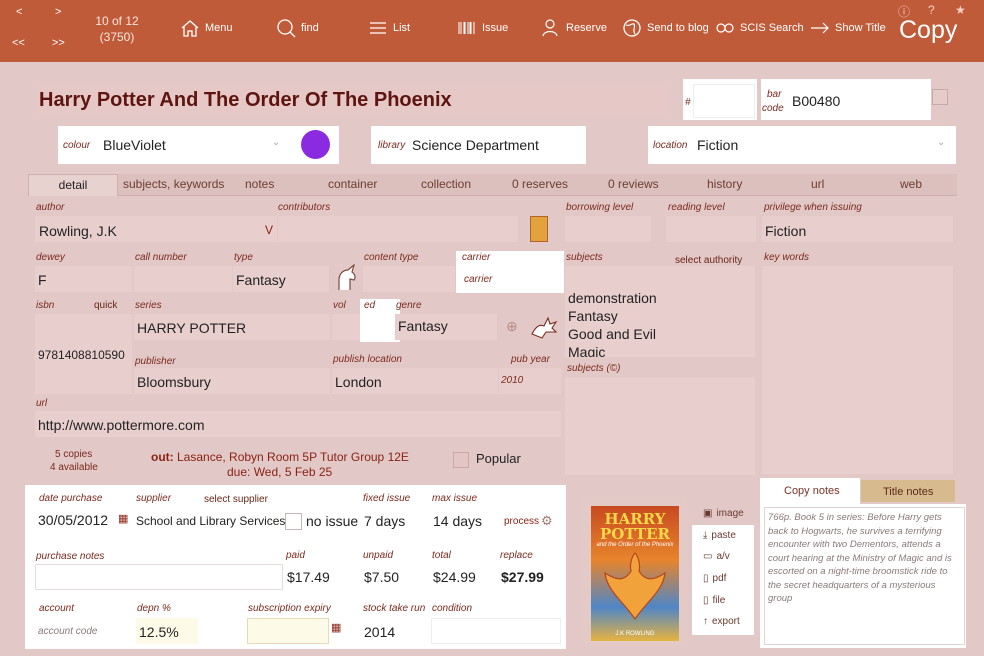 This screenshot has height=656, width=984. Describe the element at coordinates (940, 97) in the screenshot. I see `barcode-checkbox` at that location.